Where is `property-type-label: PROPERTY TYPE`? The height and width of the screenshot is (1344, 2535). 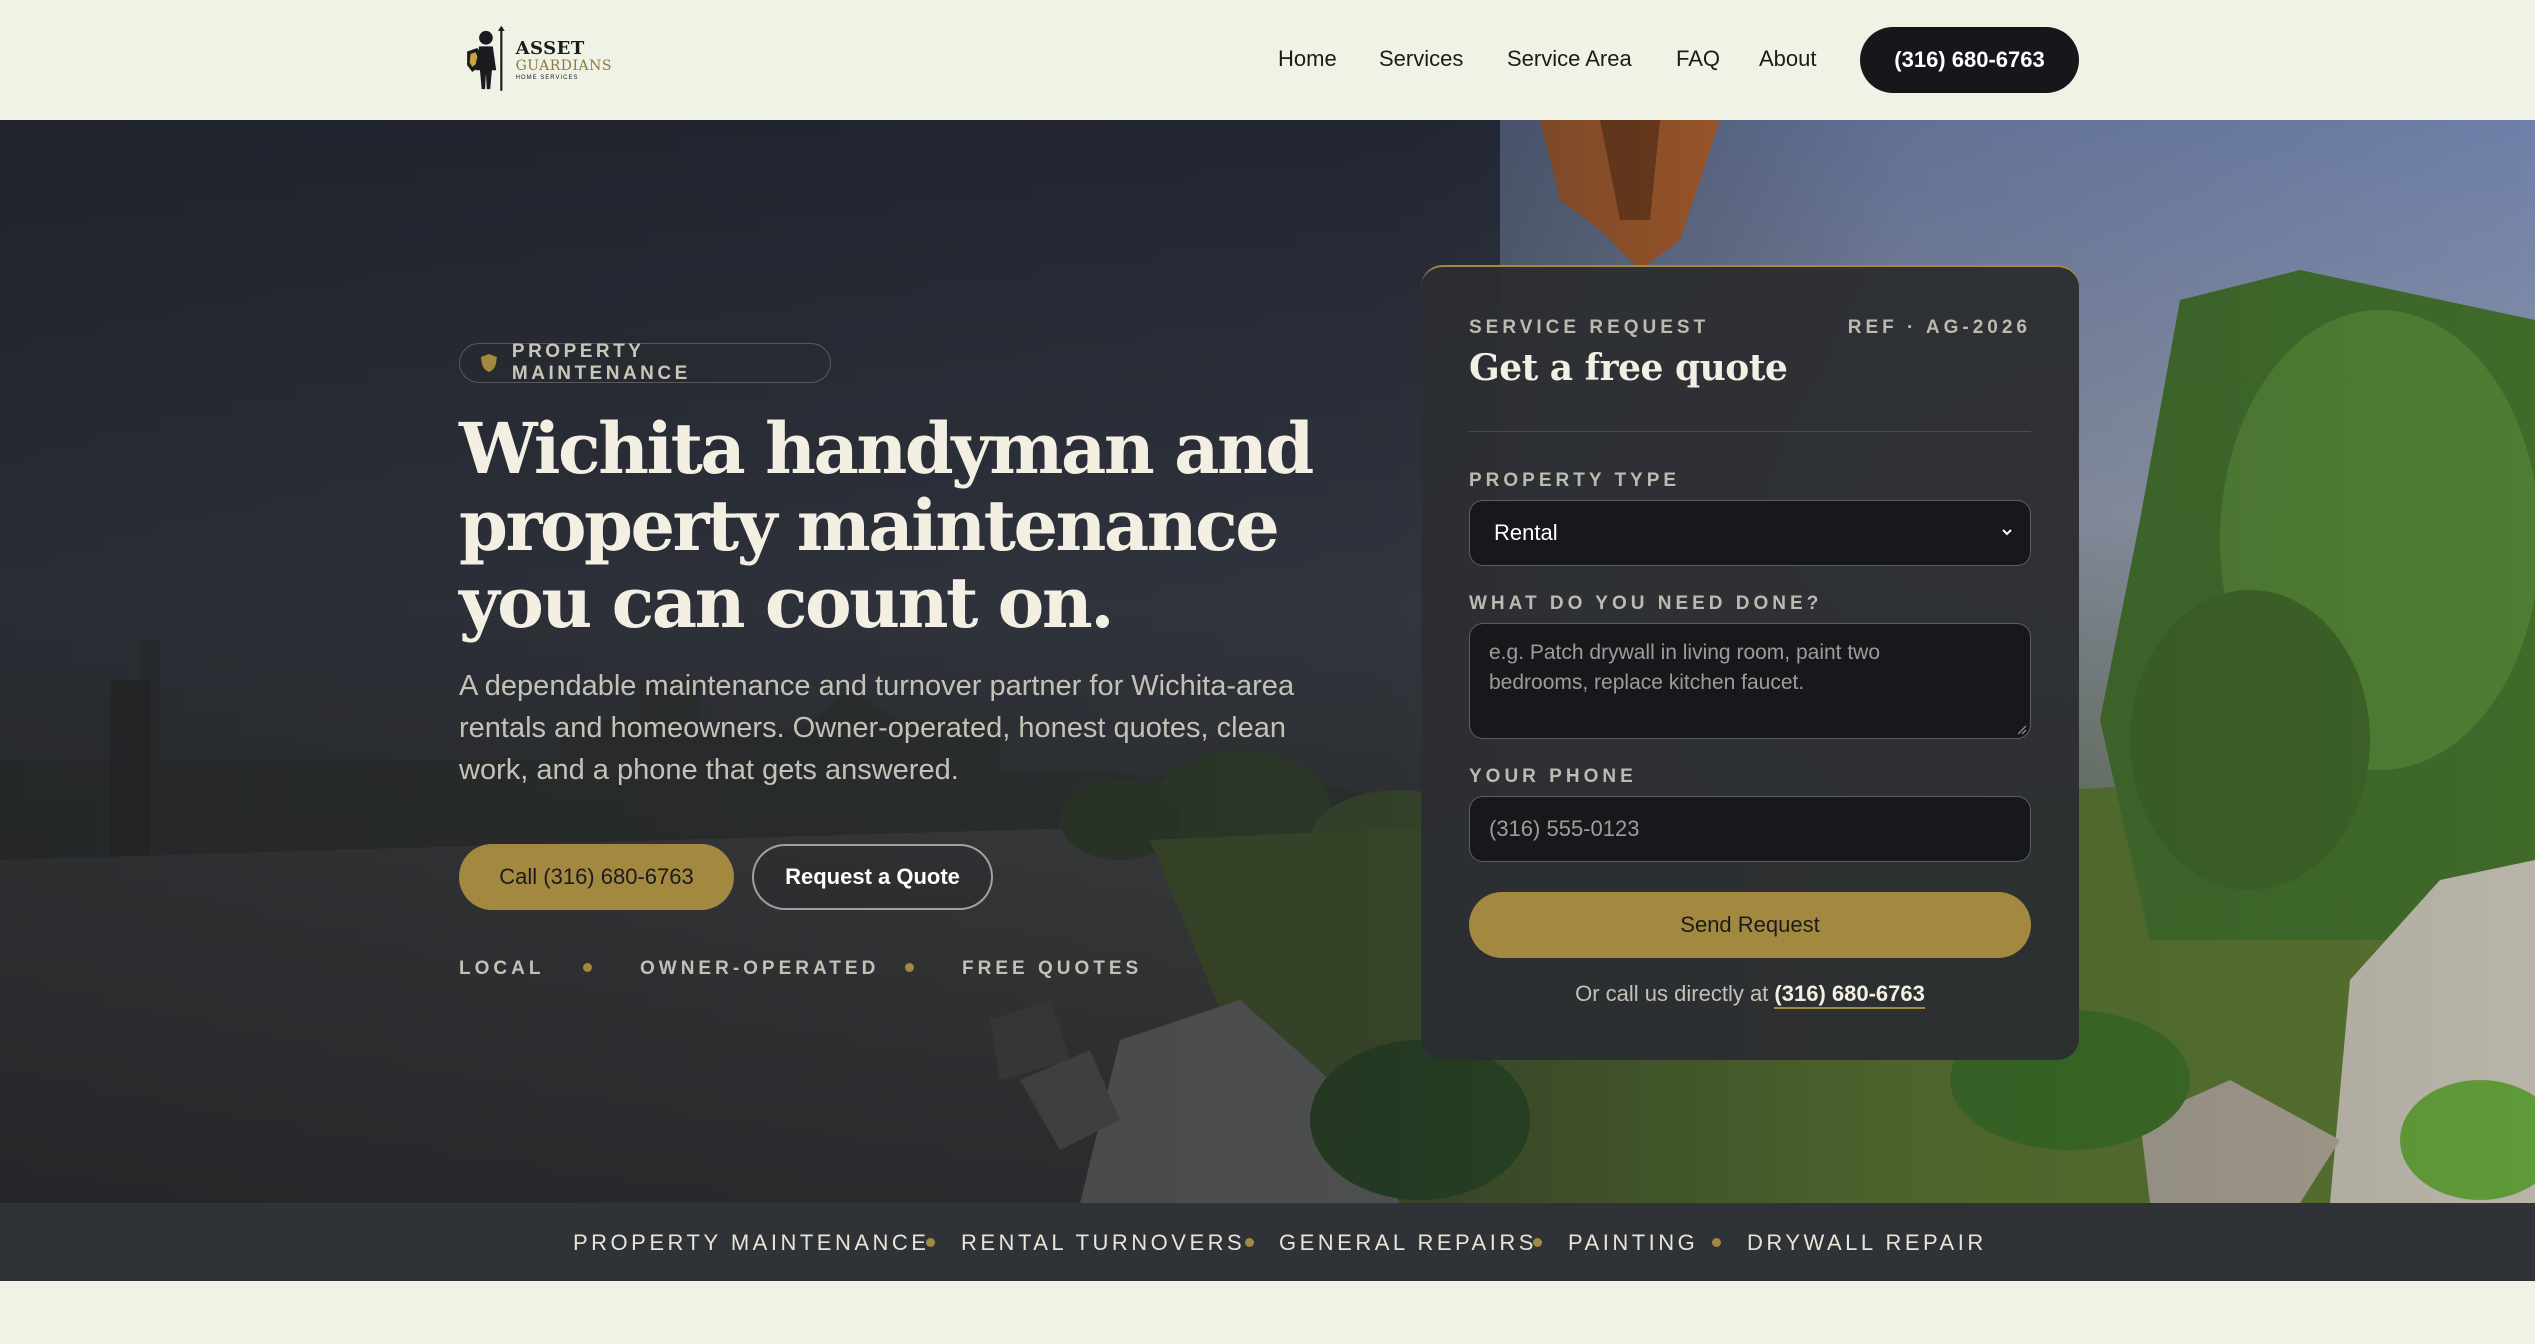
property-type-label: PROPERTY TYPE is located at coordinates (1575, 480).